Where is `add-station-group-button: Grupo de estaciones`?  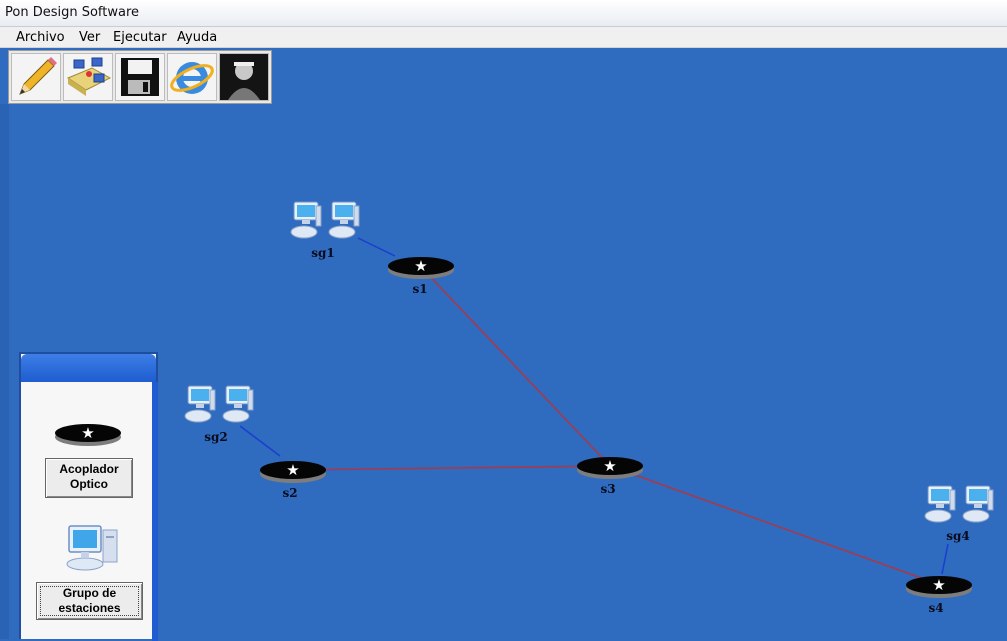 add-station-group-button: Grupo de estaciones is located at coordinates (89, 601).